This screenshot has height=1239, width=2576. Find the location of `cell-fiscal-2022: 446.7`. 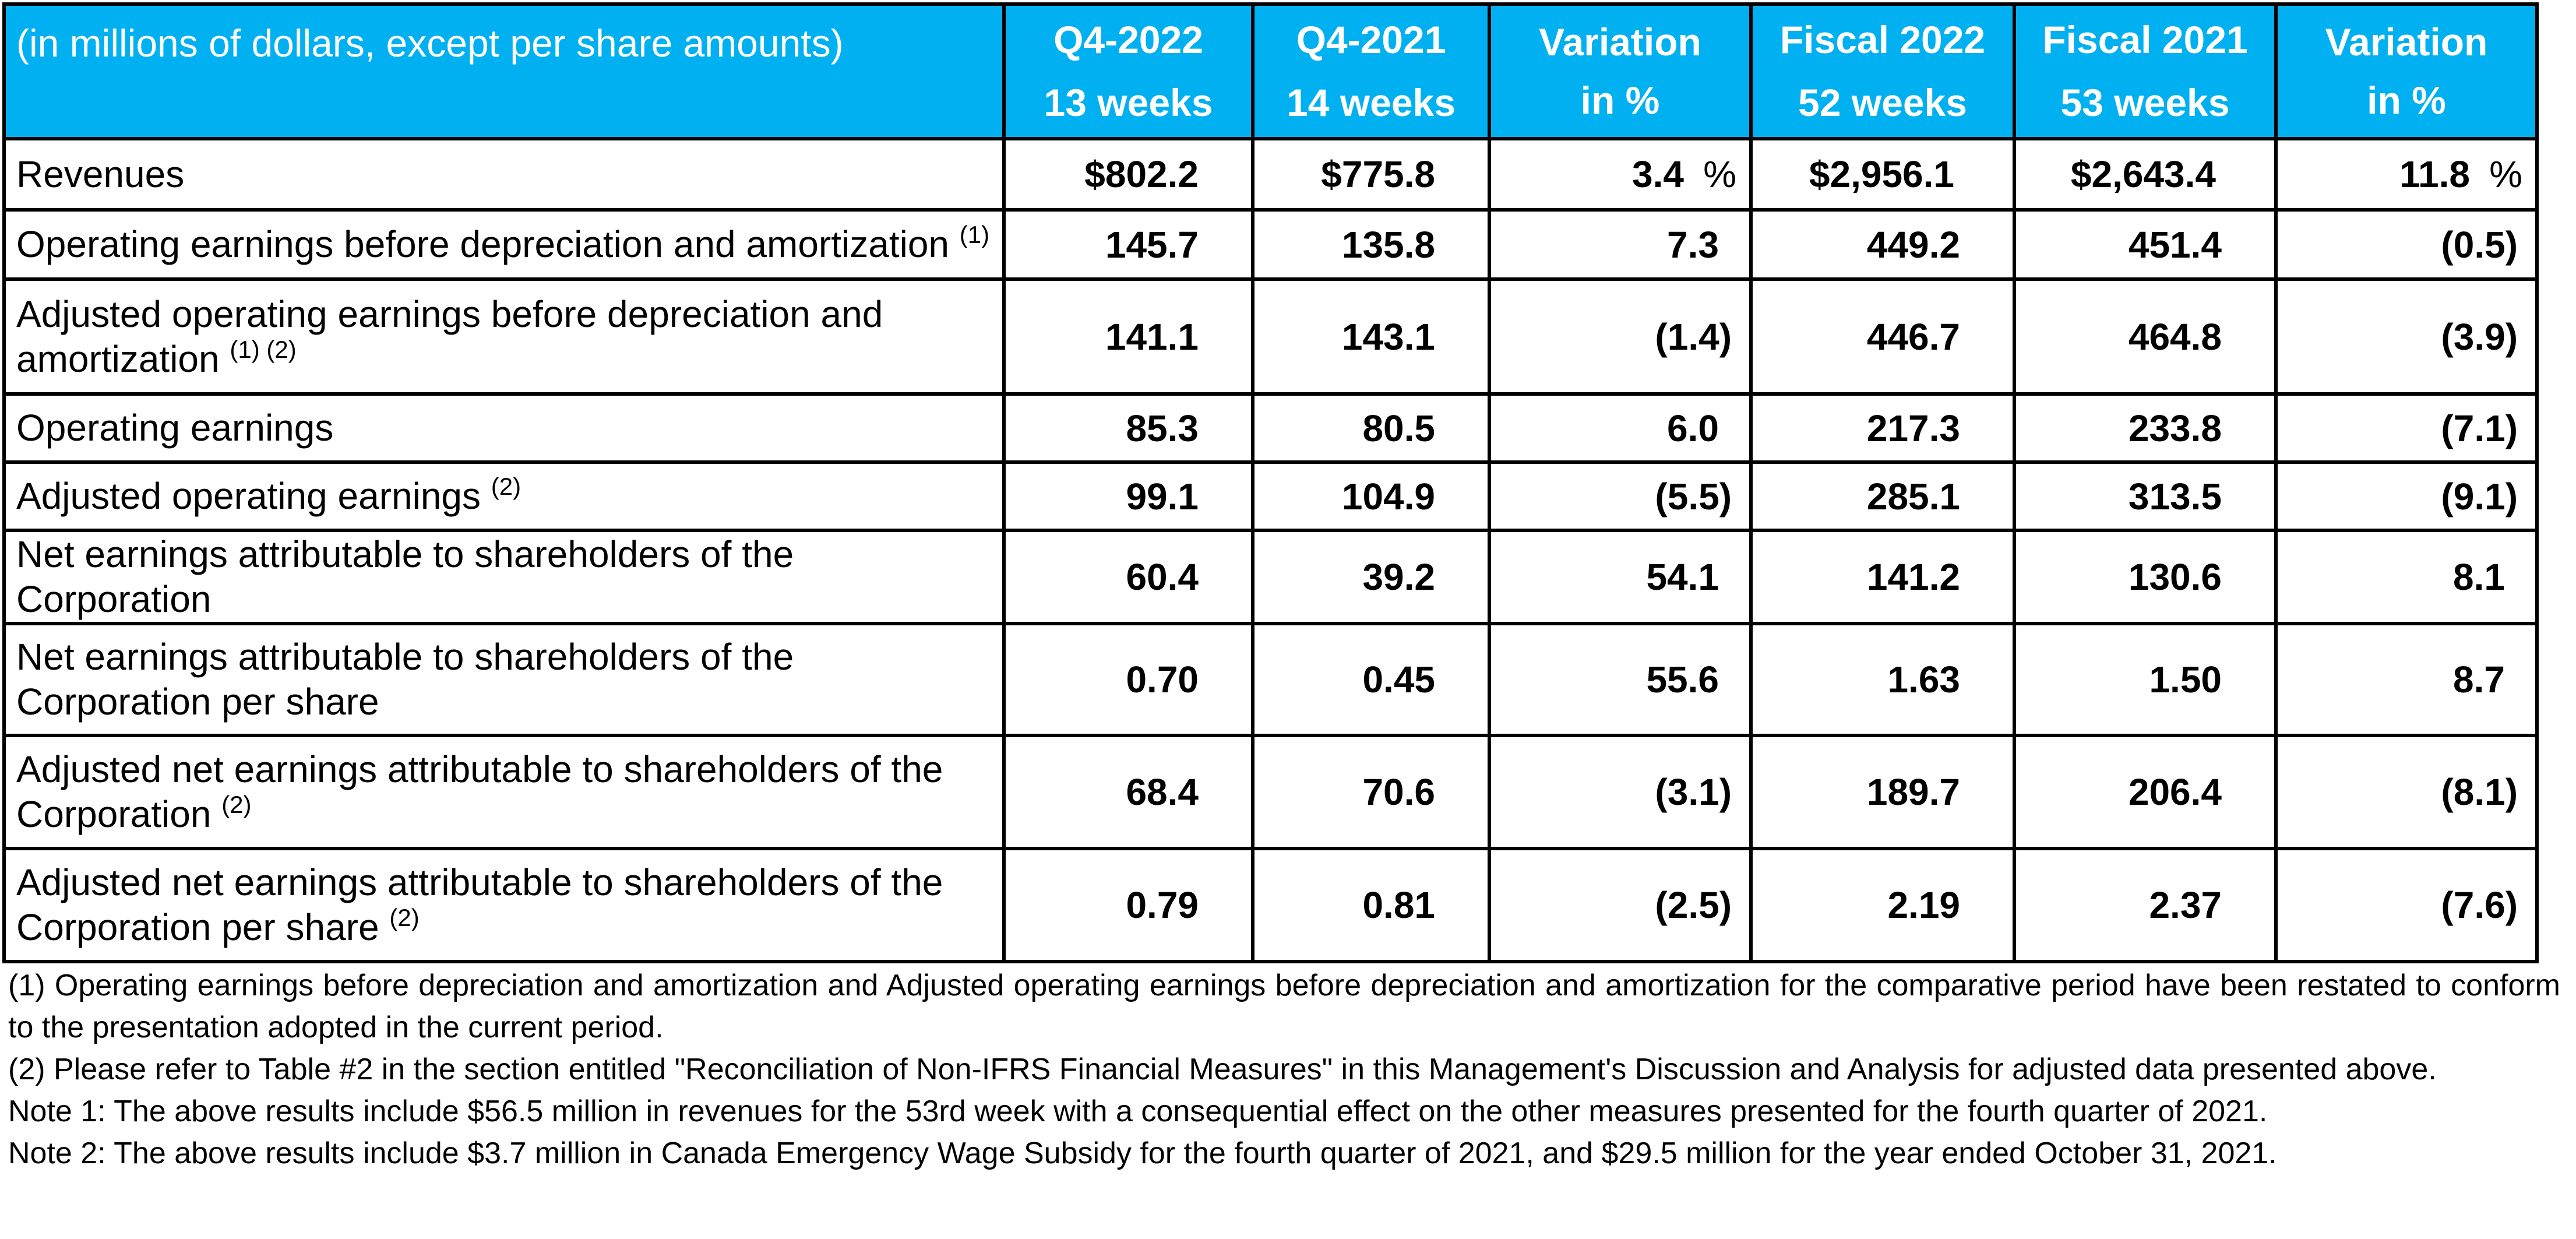

cell-fiscal-2022: 446.7 is located at coordinates (1882, 336).